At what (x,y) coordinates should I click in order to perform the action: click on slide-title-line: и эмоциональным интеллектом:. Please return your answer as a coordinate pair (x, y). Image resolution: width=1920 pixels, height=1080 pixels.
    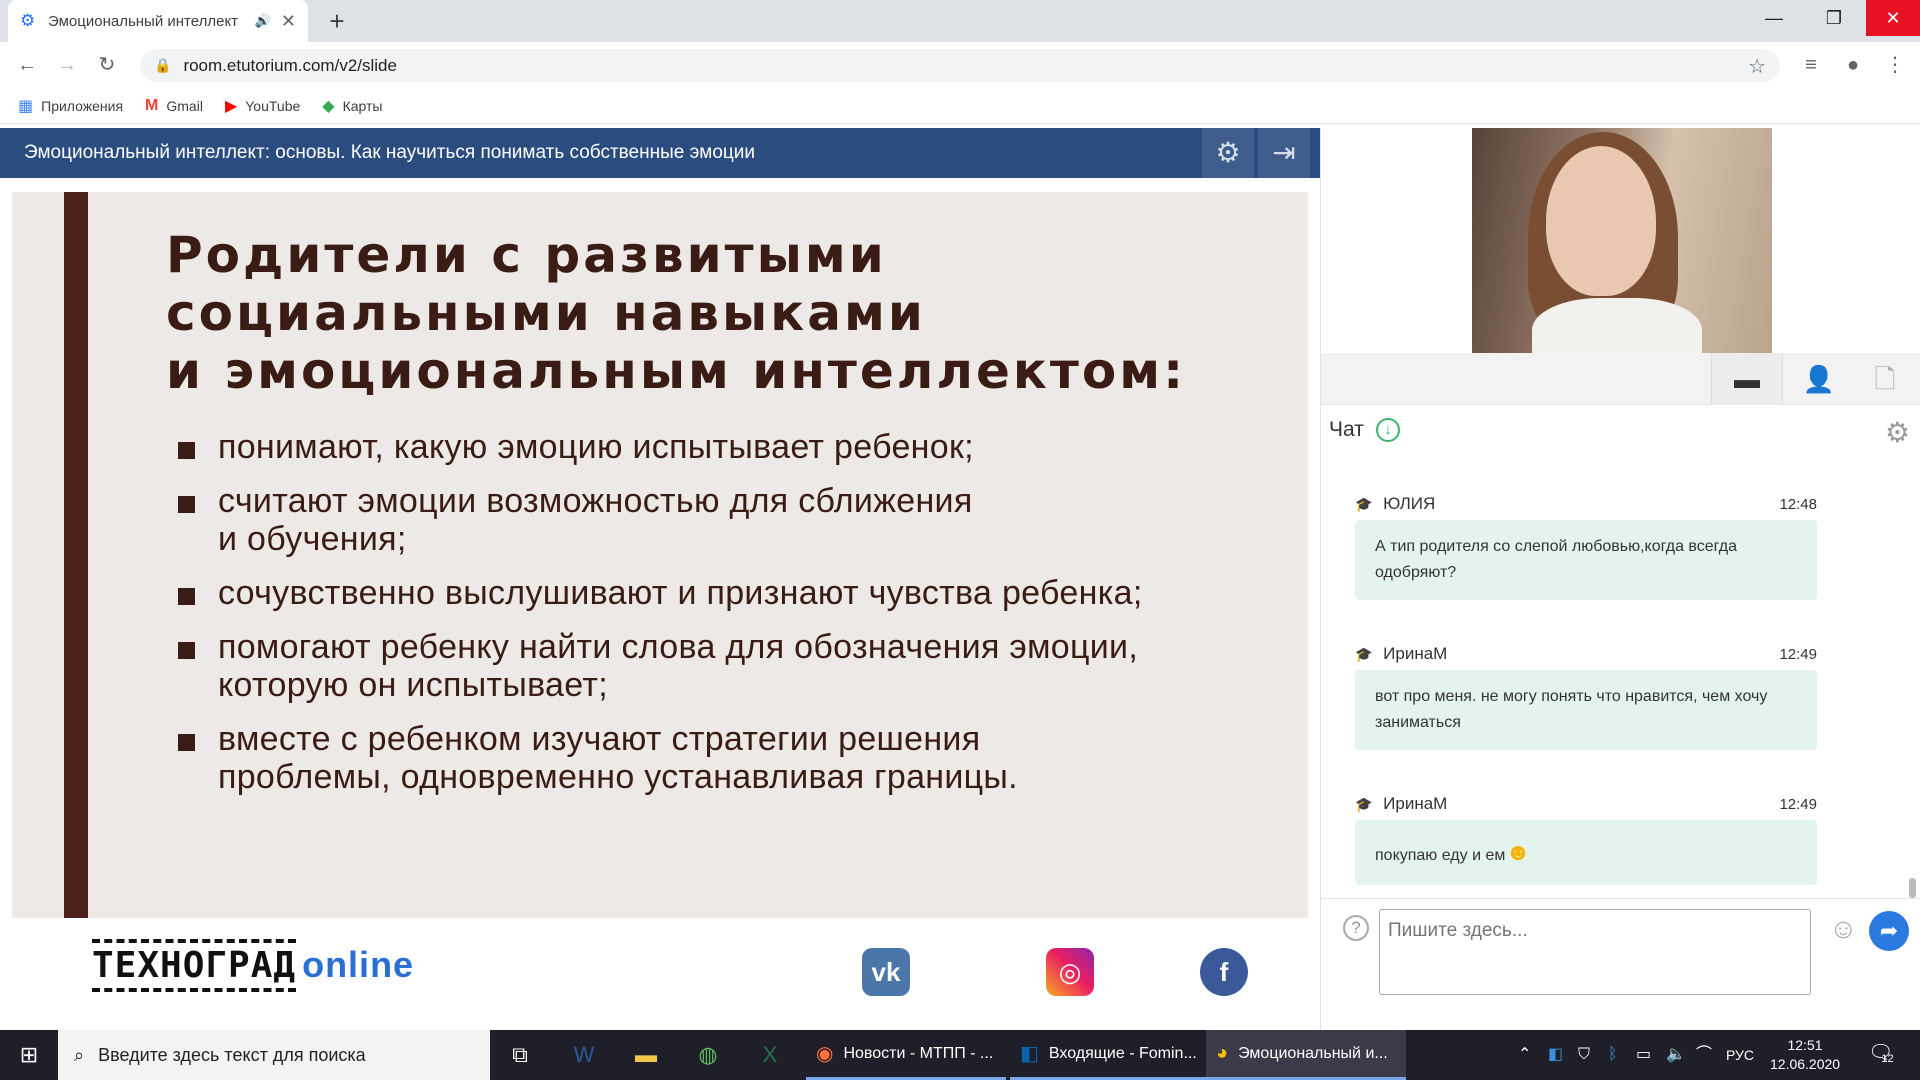
    Looking at the image, I should click on (676, 371).